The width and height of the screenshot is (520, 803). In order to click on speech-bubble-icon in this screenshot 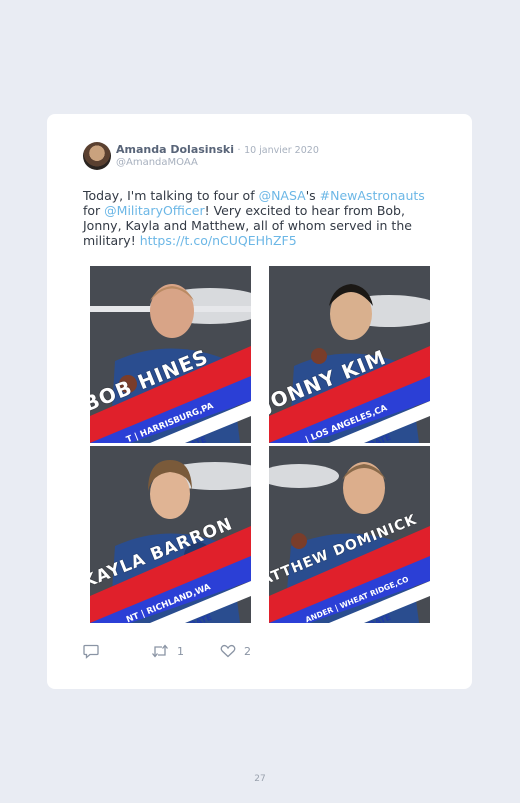, I will do `click(91, 651)`.